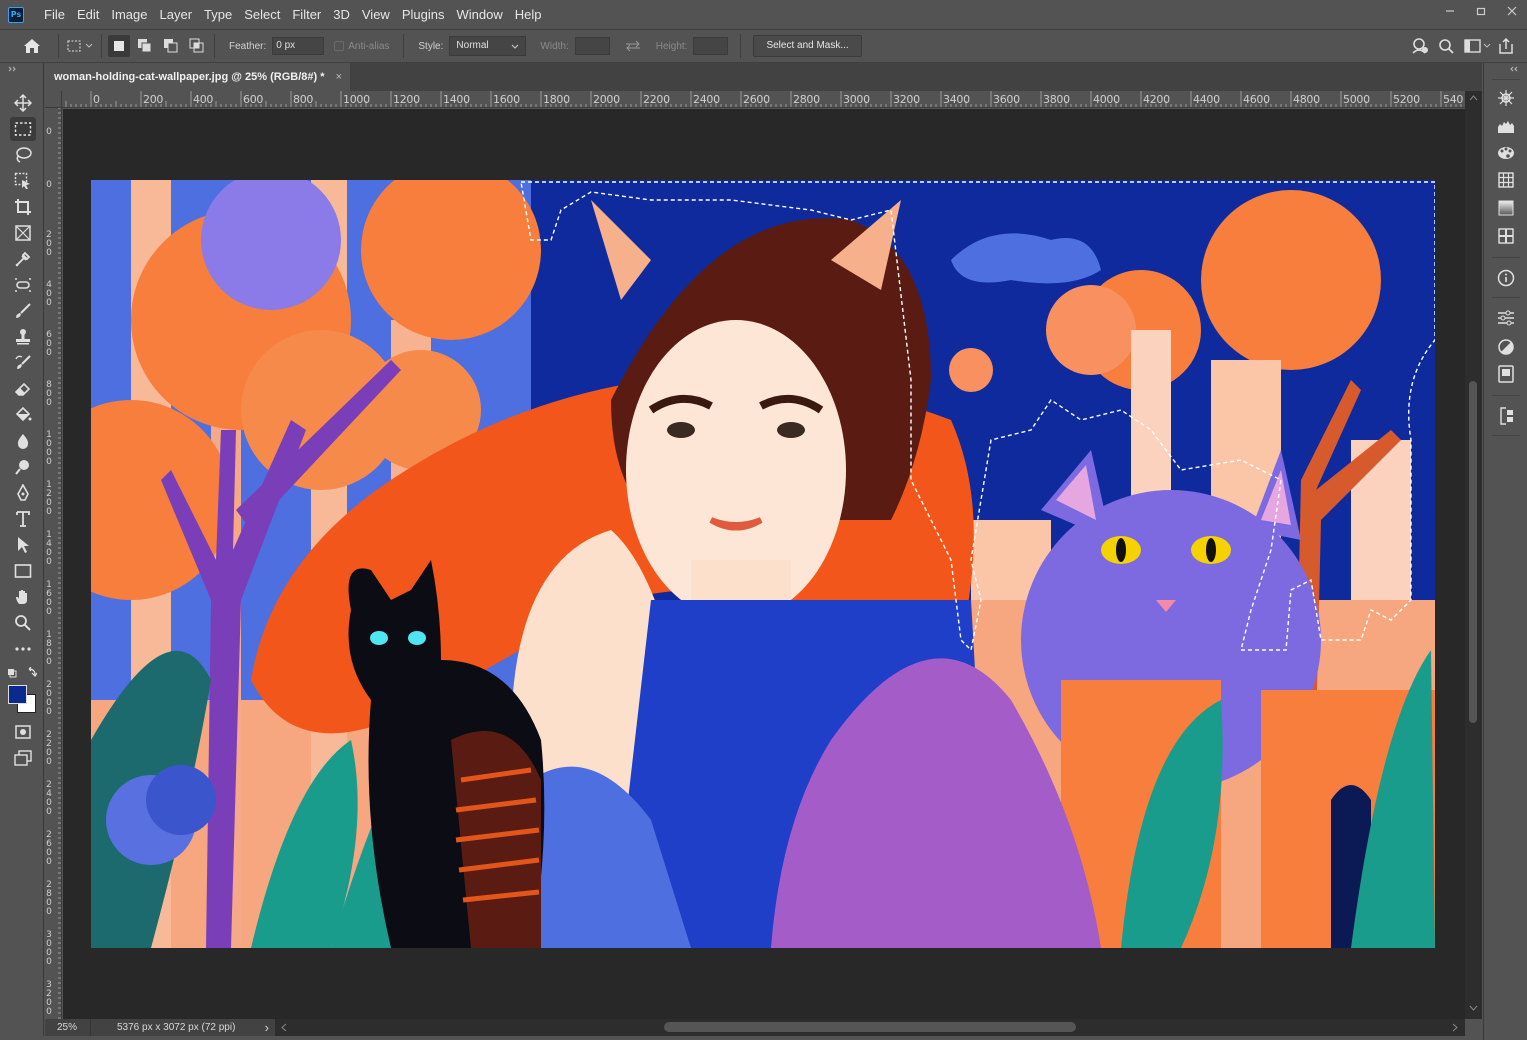 This screenshot has width=1527, height=1040. I want to click on gradients-panel-button, so click(1506, 208).